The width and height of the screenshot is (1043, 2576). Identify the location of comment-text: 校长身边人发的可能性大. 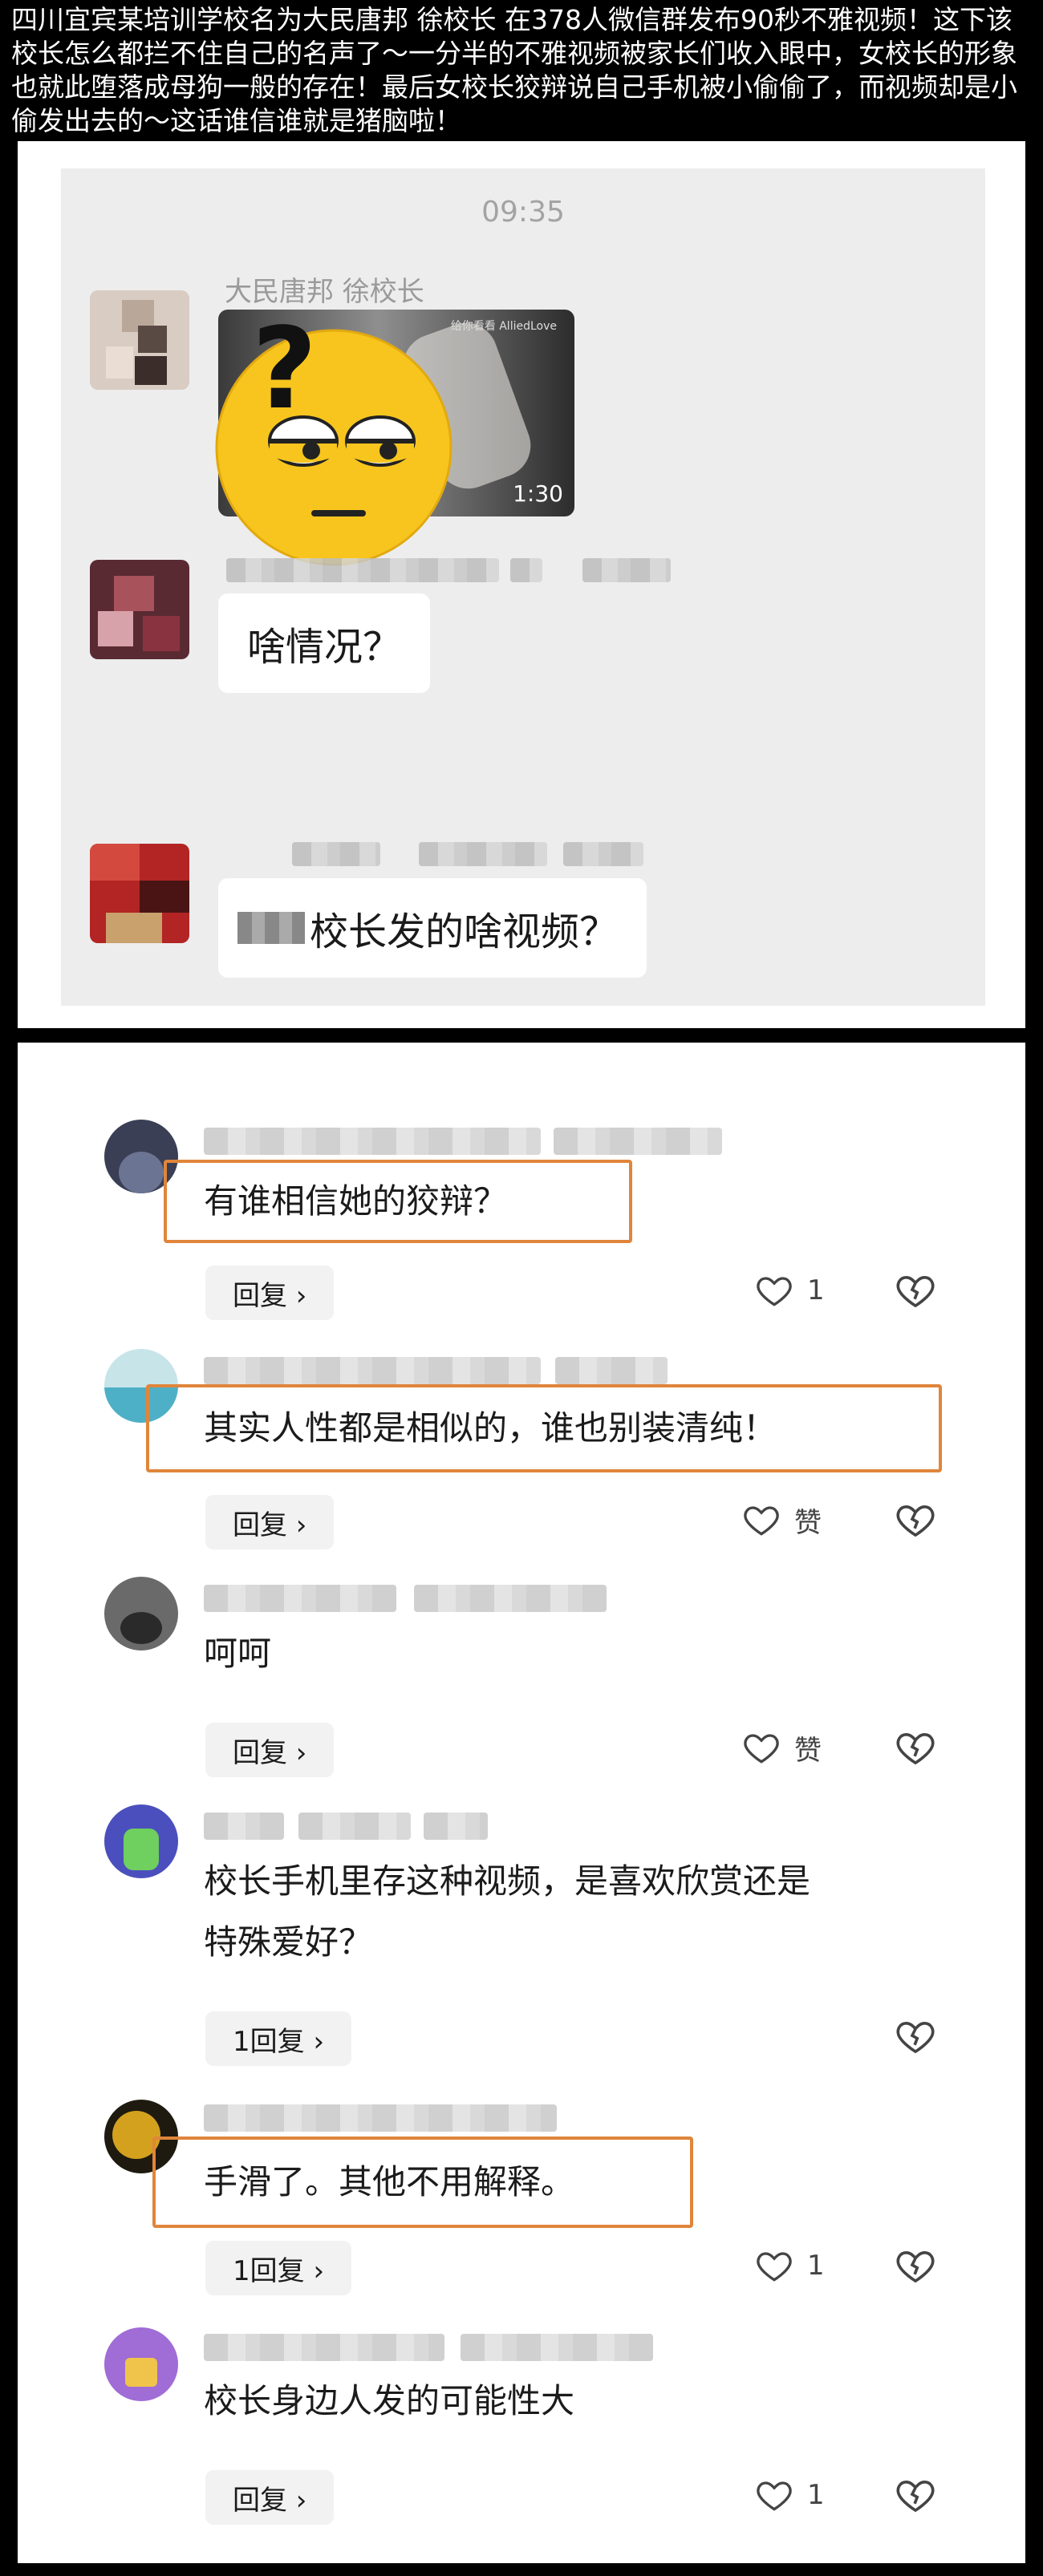
(389, 2400).